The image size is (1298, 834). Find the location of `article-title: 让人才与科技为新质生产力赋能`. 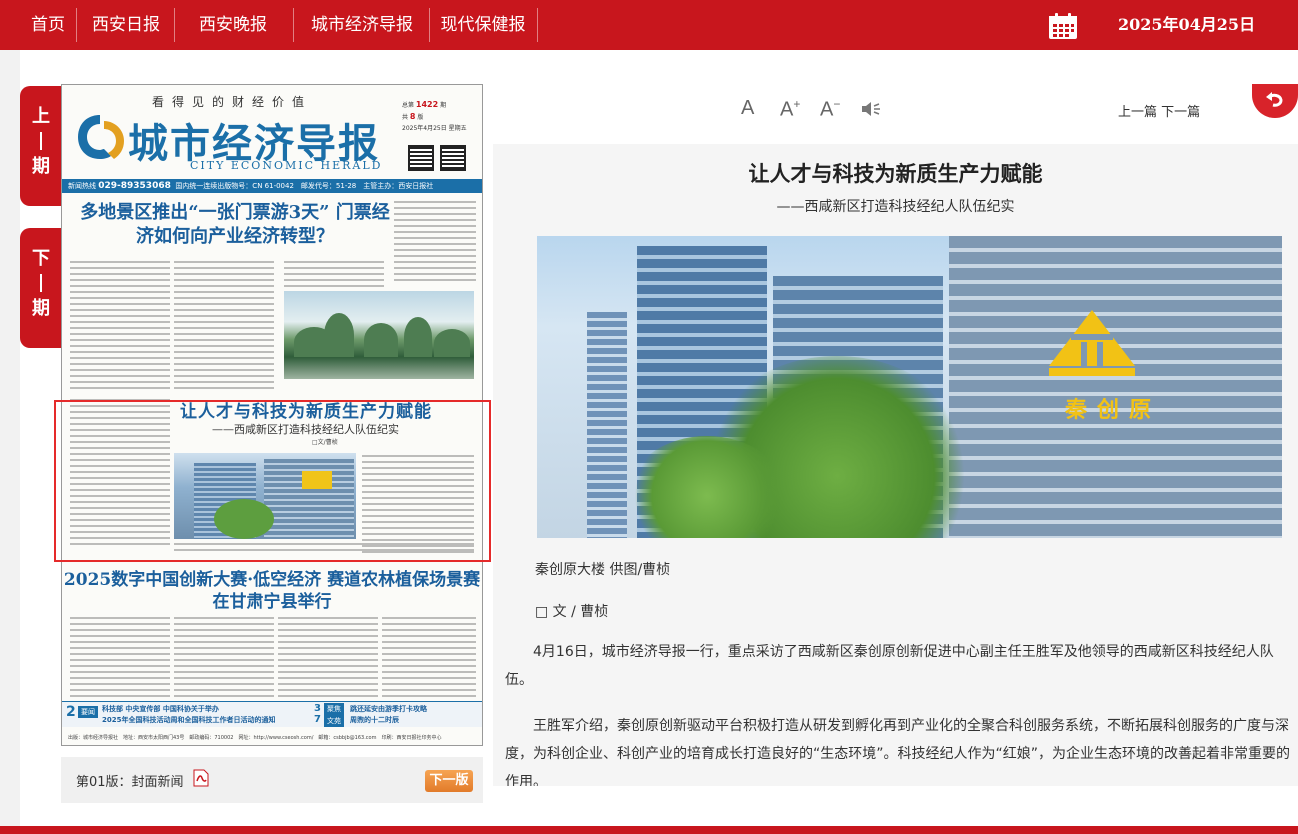

article-title: 让人才与科技为新质生产力赋能 is located at coordinates (895, 174).